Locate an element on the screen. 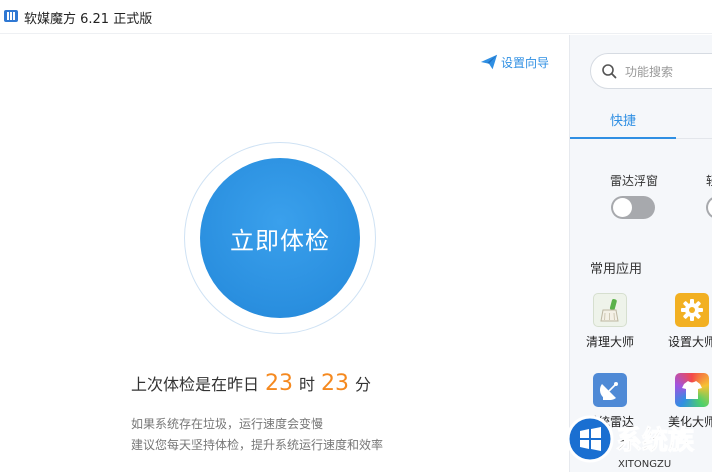 The height and width of the screenshot is (472, 712). app-beautify-master: 美化大师 is located at coordinates (687, 401).